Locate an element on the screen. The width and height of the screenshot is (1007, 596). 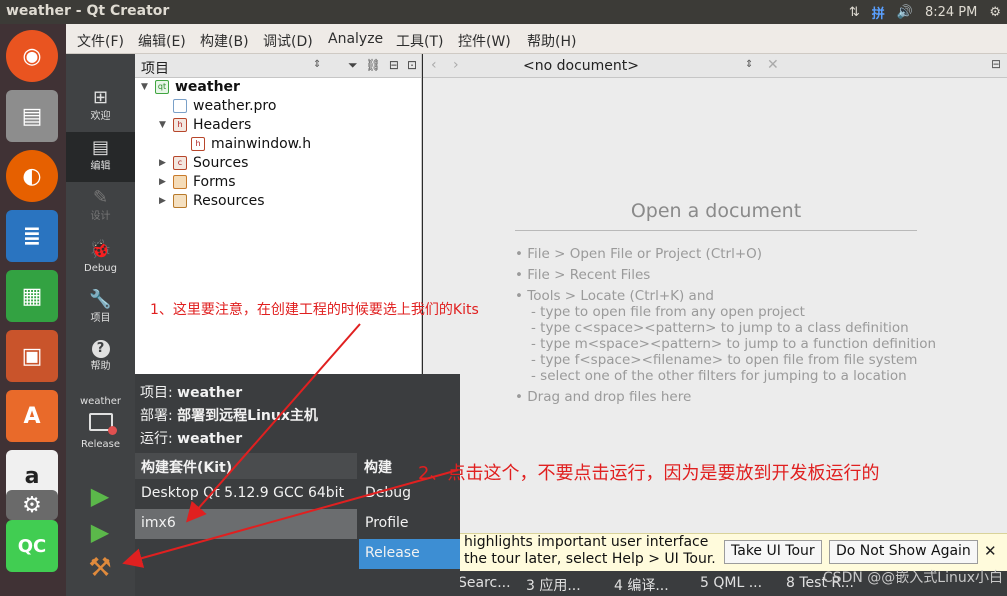
software-icon: A is located at coordinates (32, 416).